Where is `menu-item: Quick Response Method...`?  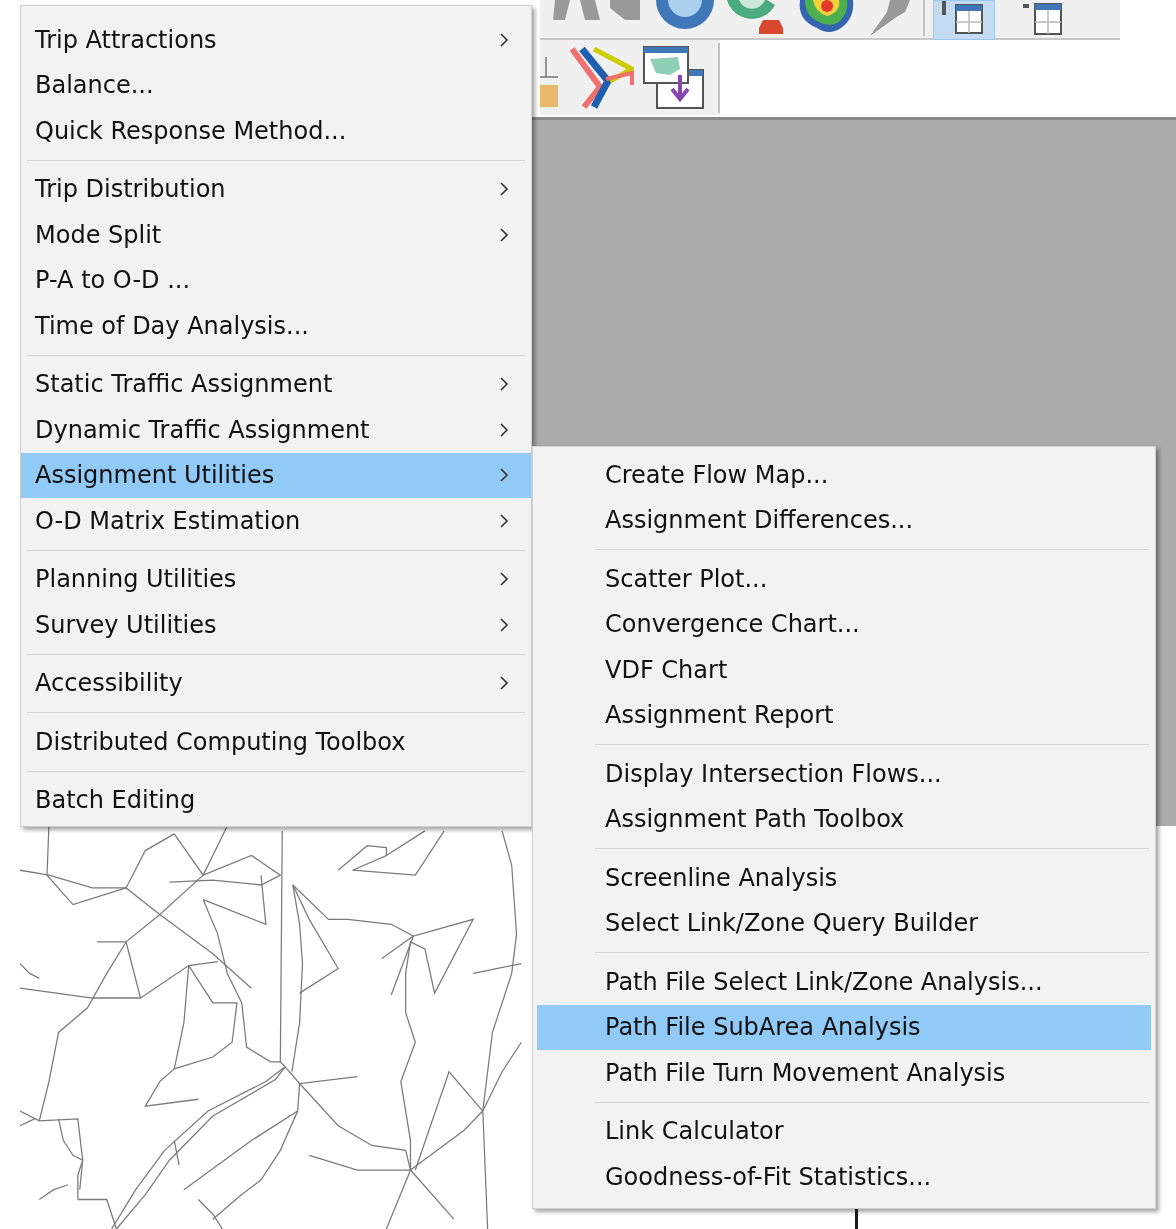 menu-item: Quick Response Method... is located at coordinates (276, 131).